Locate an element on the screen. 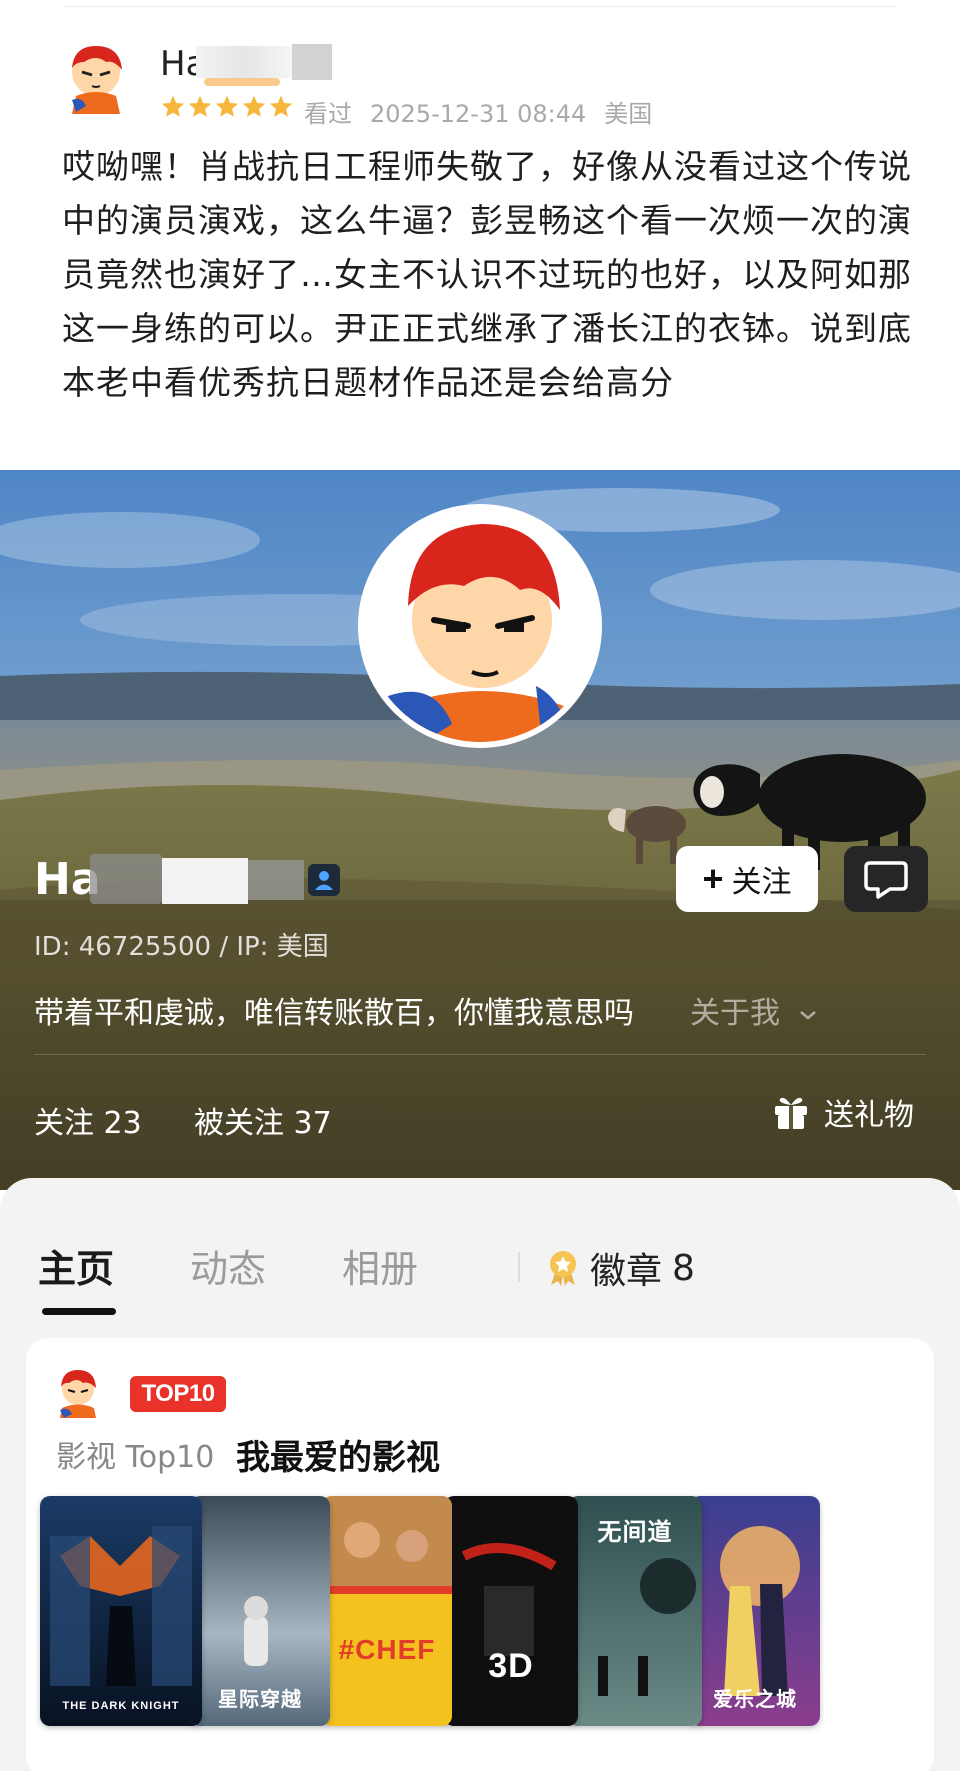 The width and height of the screenshot is (960, 1771). poster-caption: 爱乐之城 is located at coordinates (755, 1700).